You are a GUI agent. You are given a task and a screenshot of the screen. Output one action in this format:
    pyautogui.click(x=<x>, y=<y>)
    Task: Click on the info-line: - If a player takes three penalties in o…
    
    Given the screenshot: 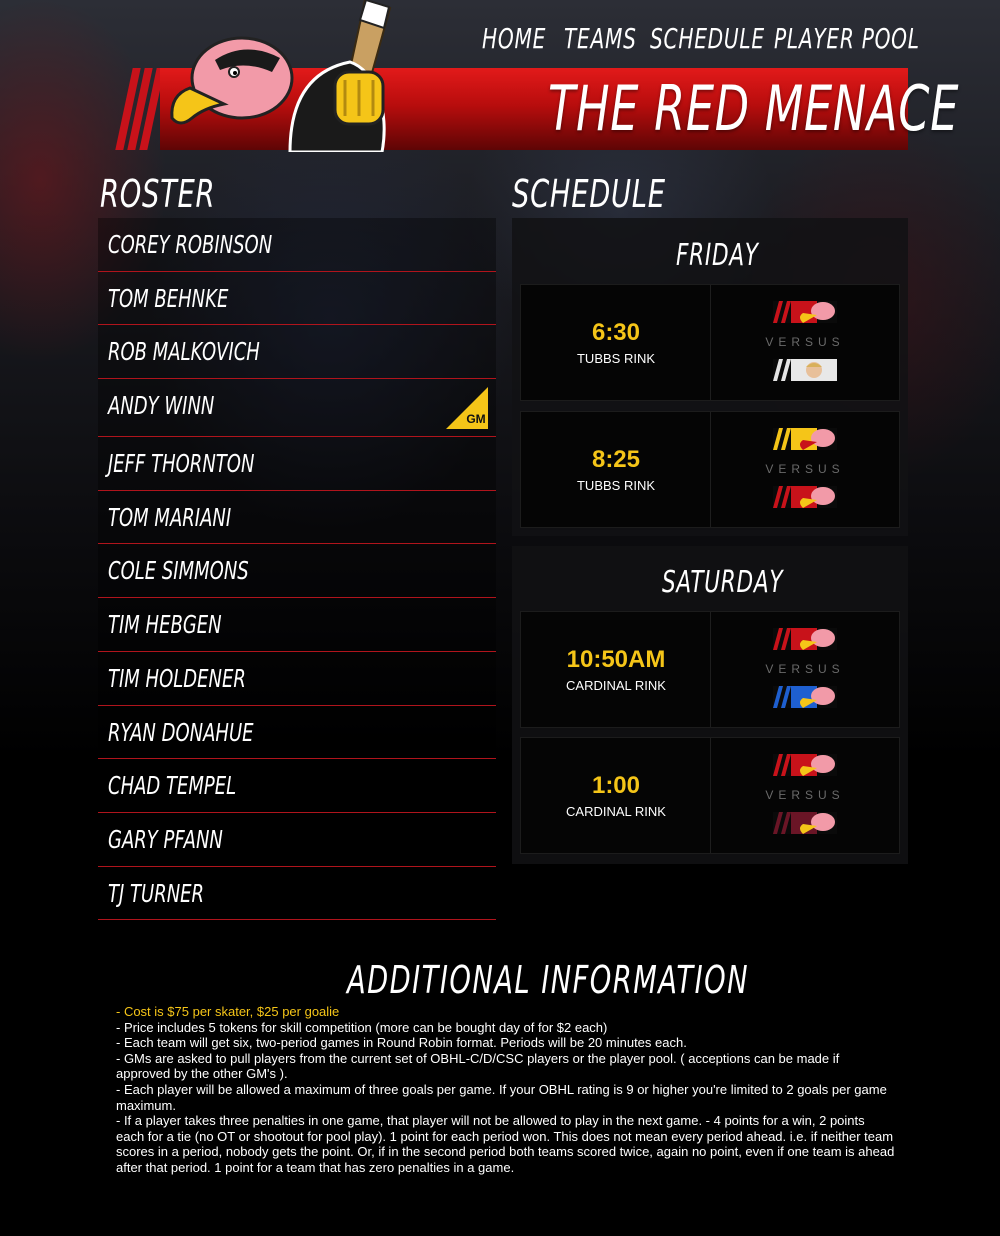 What is the action you would take?
    pyautogui.click(x=505, y=1144)
    